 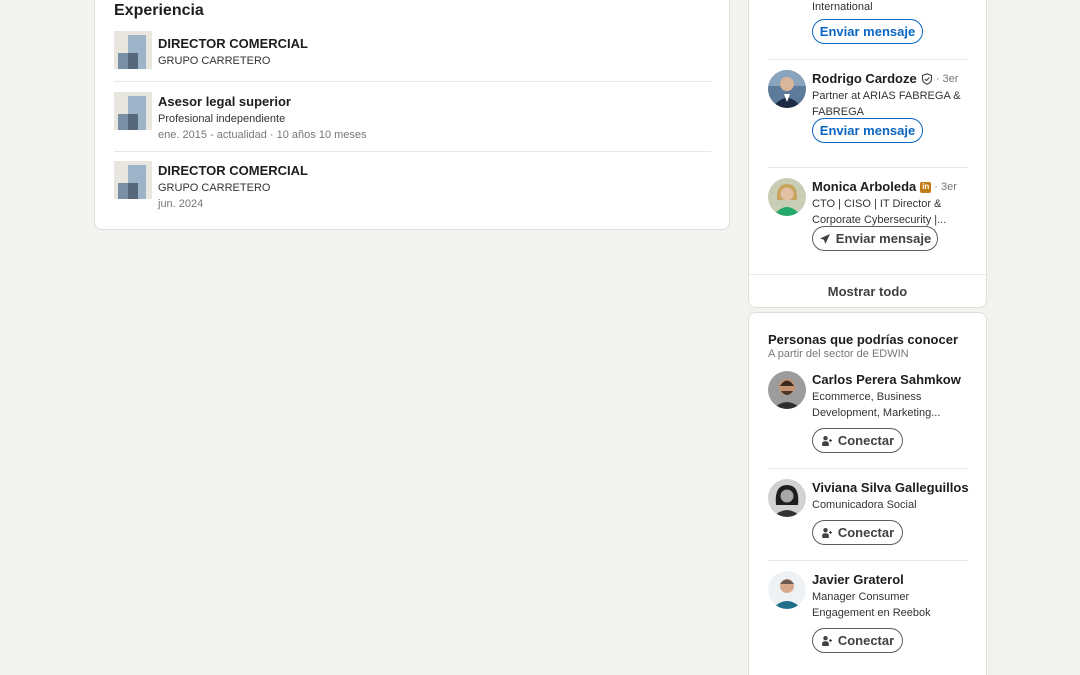 What do you see at coordinates (864, 187) in the screenshot?
I see `person-name: Monica Arboleda` at bounding box center [864, 187].